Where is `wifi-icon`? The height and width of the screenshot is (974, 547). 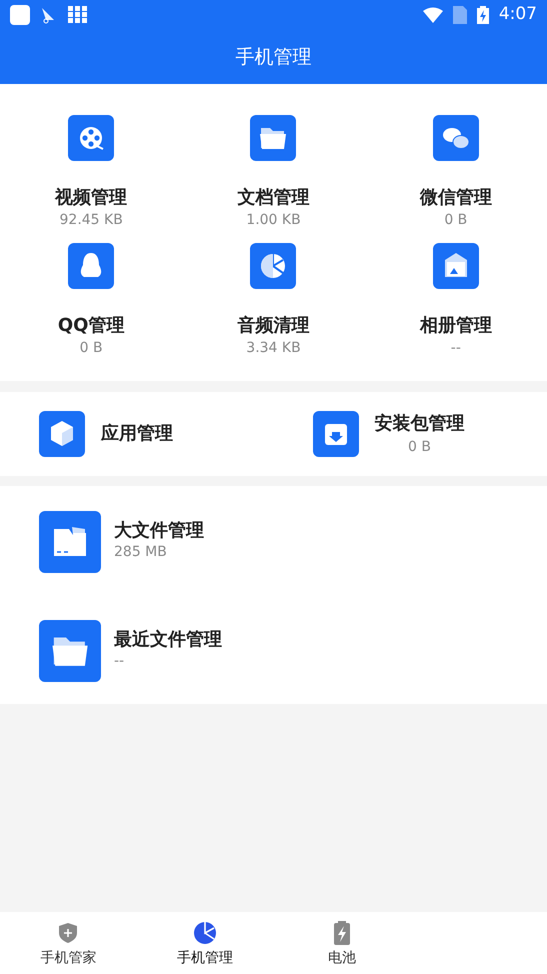 wifi-icon is located at coordinates (432, 15).